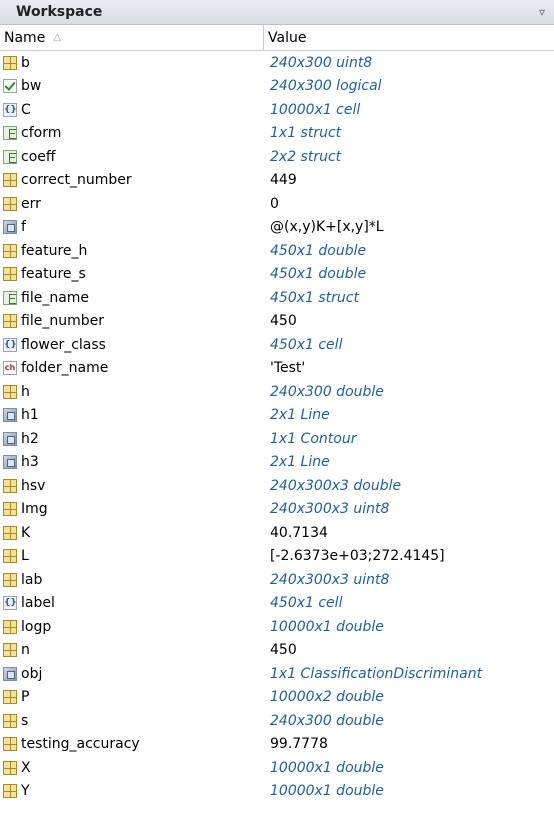 The width and height of the screenshot is (554, 823). Describe the element at coordinates (132, 110) in the screenshot. I see `variable-name-cell: C` at that location.